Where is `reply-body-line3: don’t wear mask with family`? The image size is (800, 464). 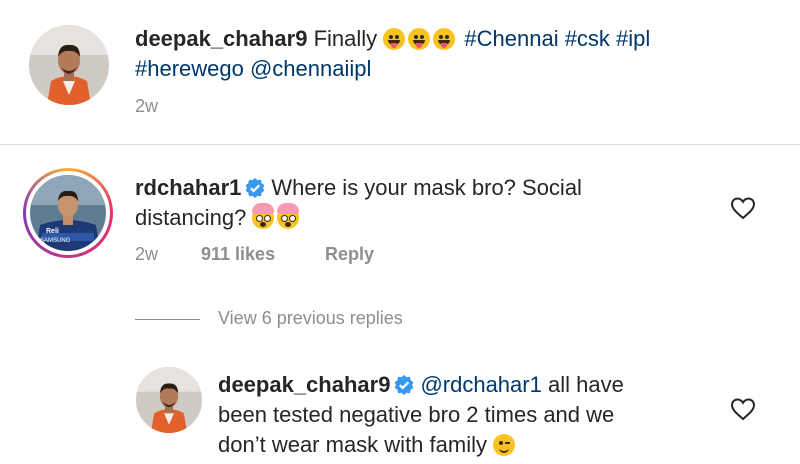
reply-body-line3: don’t wear mask with family is located at coordinates (352, 444).